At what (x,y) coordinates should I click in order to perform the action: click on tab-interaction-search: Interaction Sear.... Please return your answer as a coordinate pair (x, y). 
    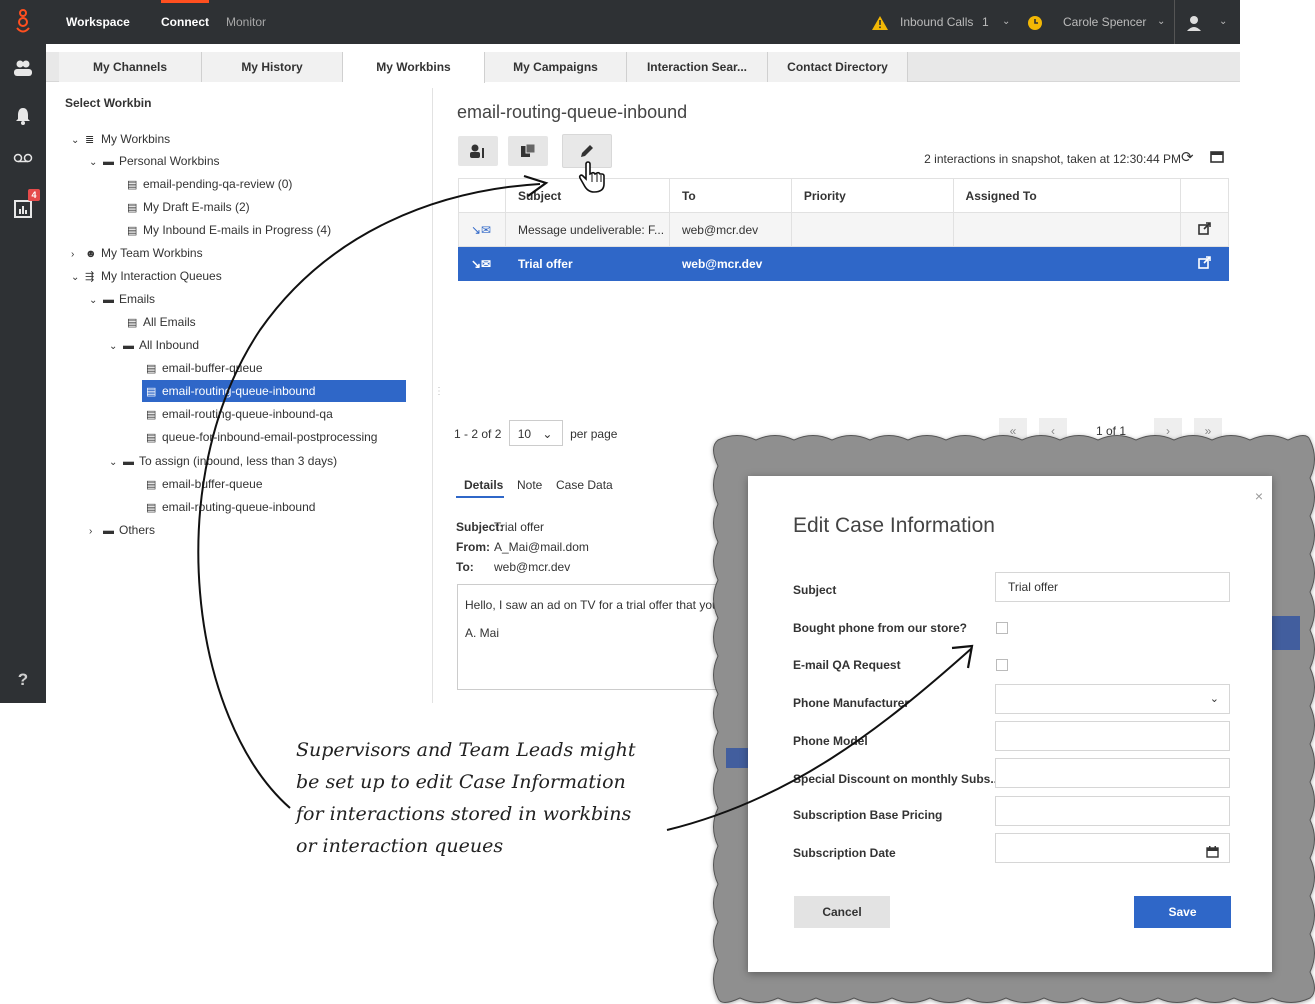
    Looking at the image, I should click on (697, 67).